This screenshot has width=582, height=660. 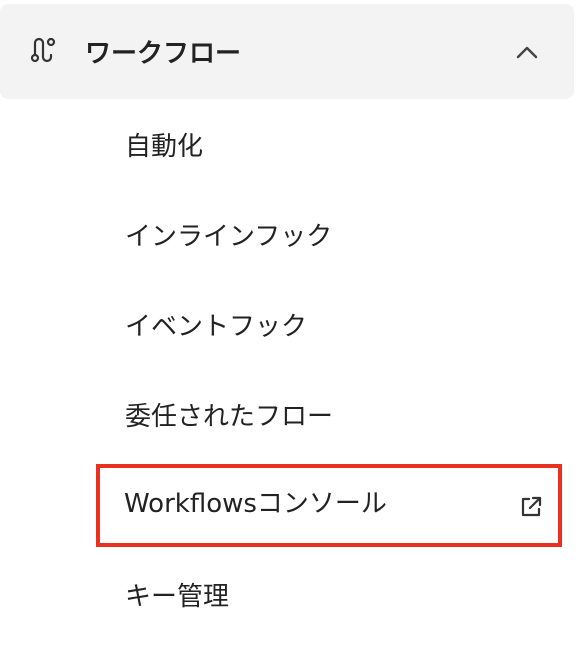 I want to click on workflow-icon, so click(x=43, y=50).